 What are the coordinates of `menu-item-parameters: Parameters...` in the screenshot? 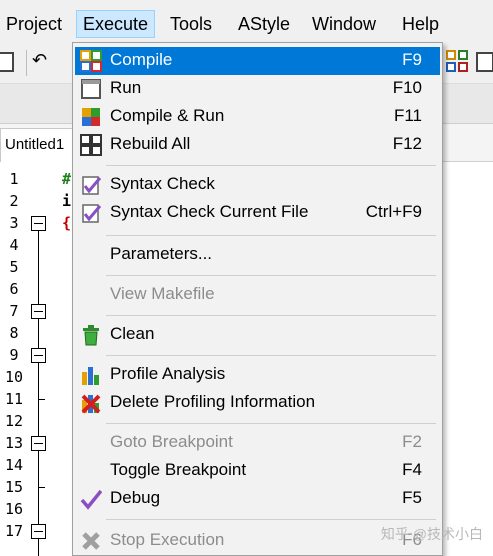 It's located at (257, 255).